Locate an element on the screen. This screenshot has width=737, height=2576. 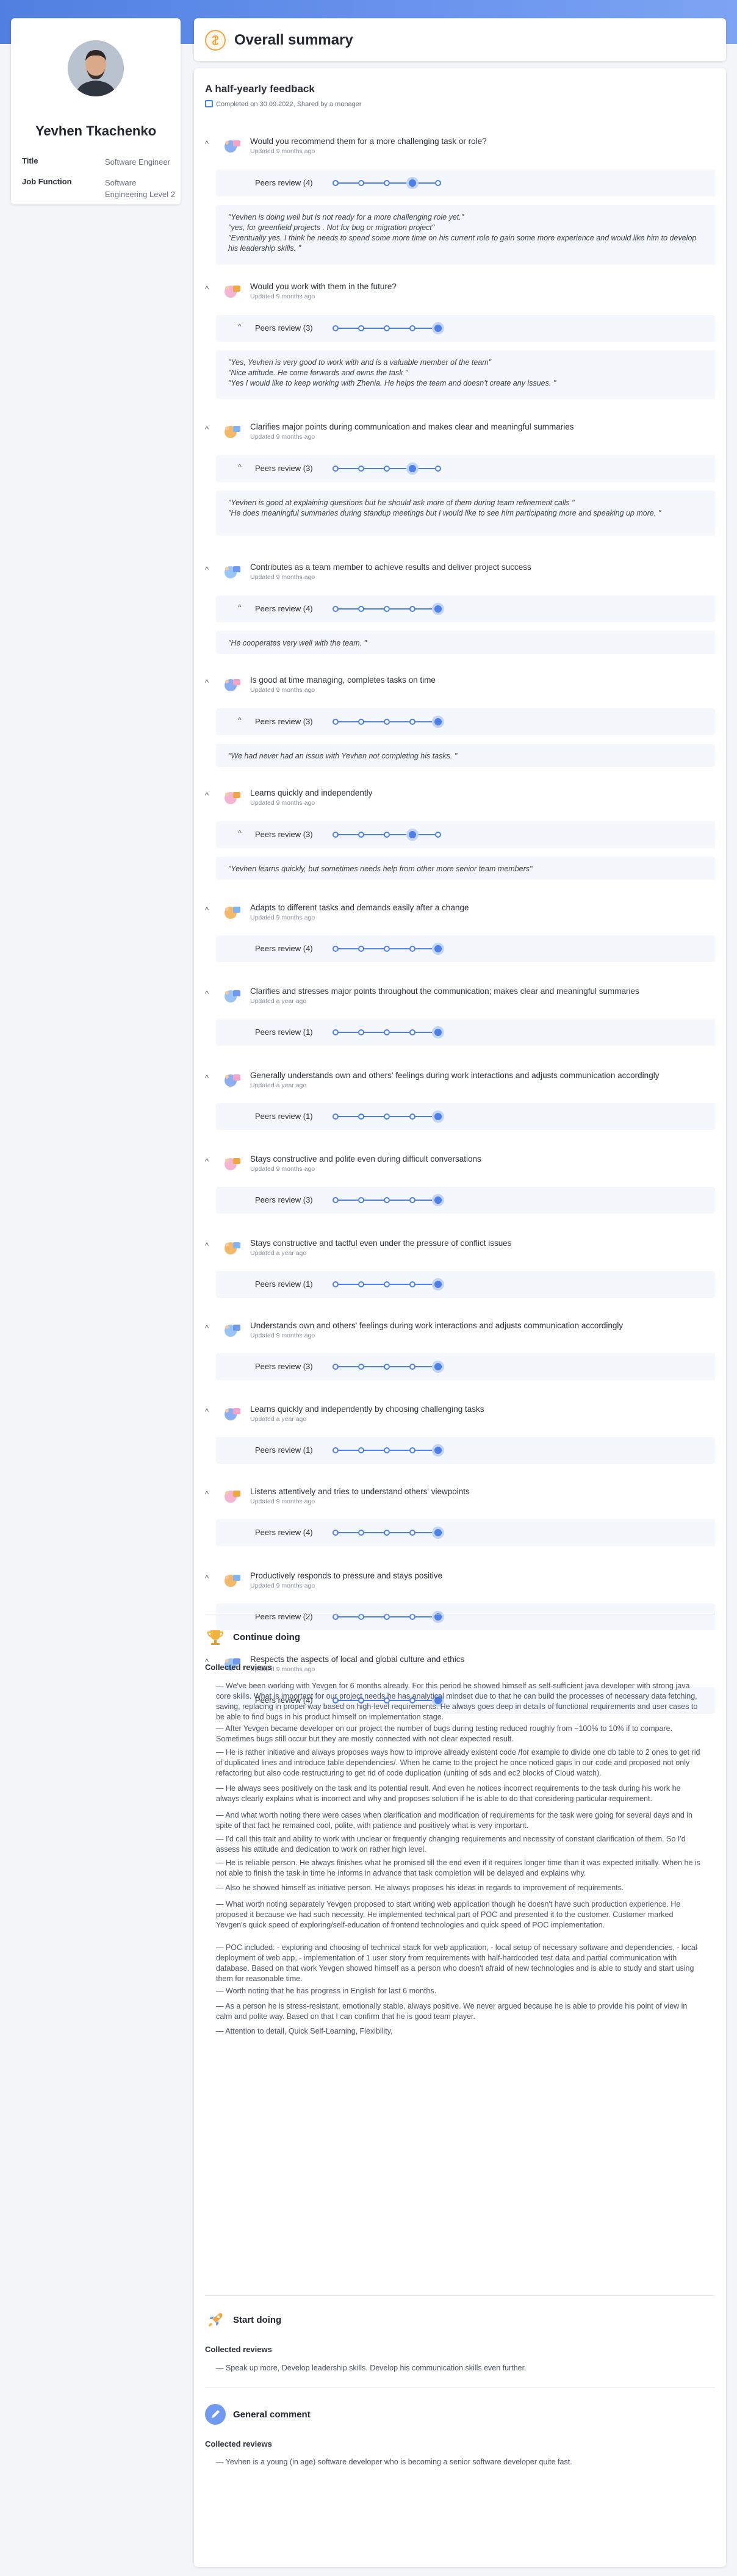
peers-review-row: Peers review (2) is located at coordinates (465, 1616).